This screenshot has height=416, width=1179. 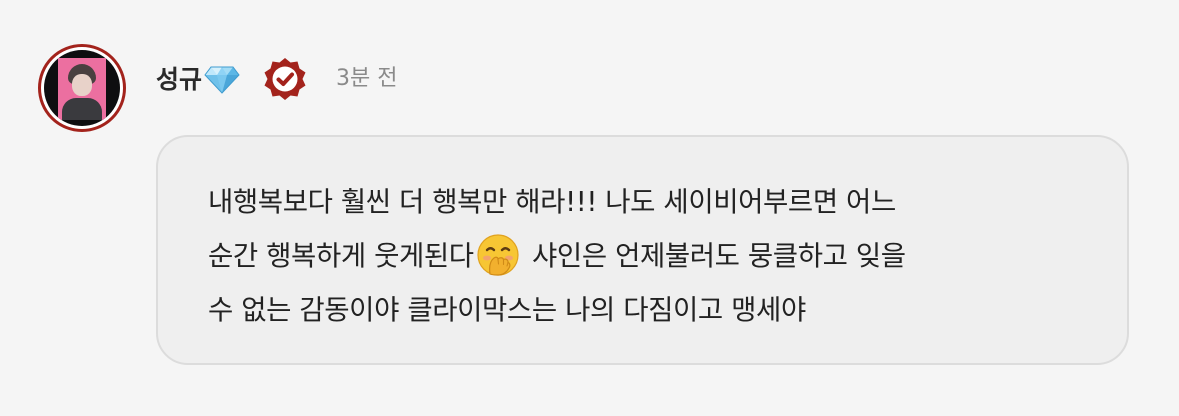 I want to click on comment-header: 성규 3분 전, so click(x=277, y=79).